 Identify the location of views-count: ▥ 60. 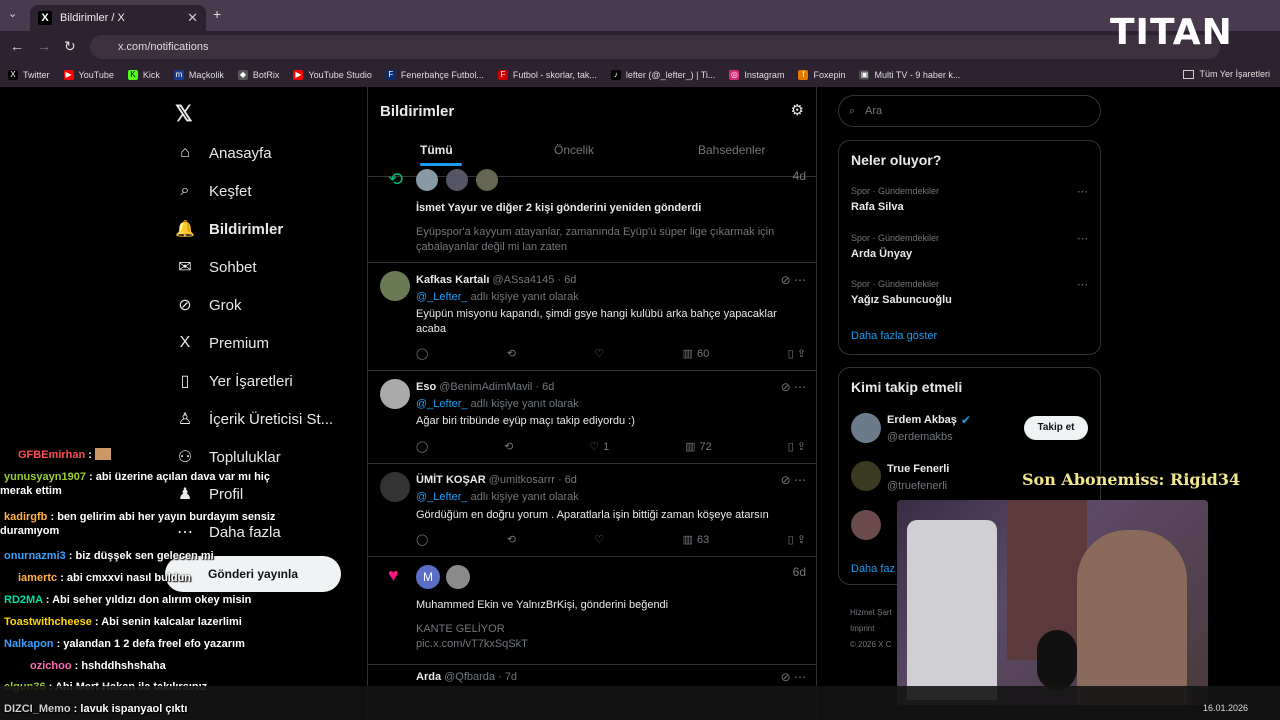
(696, 354).